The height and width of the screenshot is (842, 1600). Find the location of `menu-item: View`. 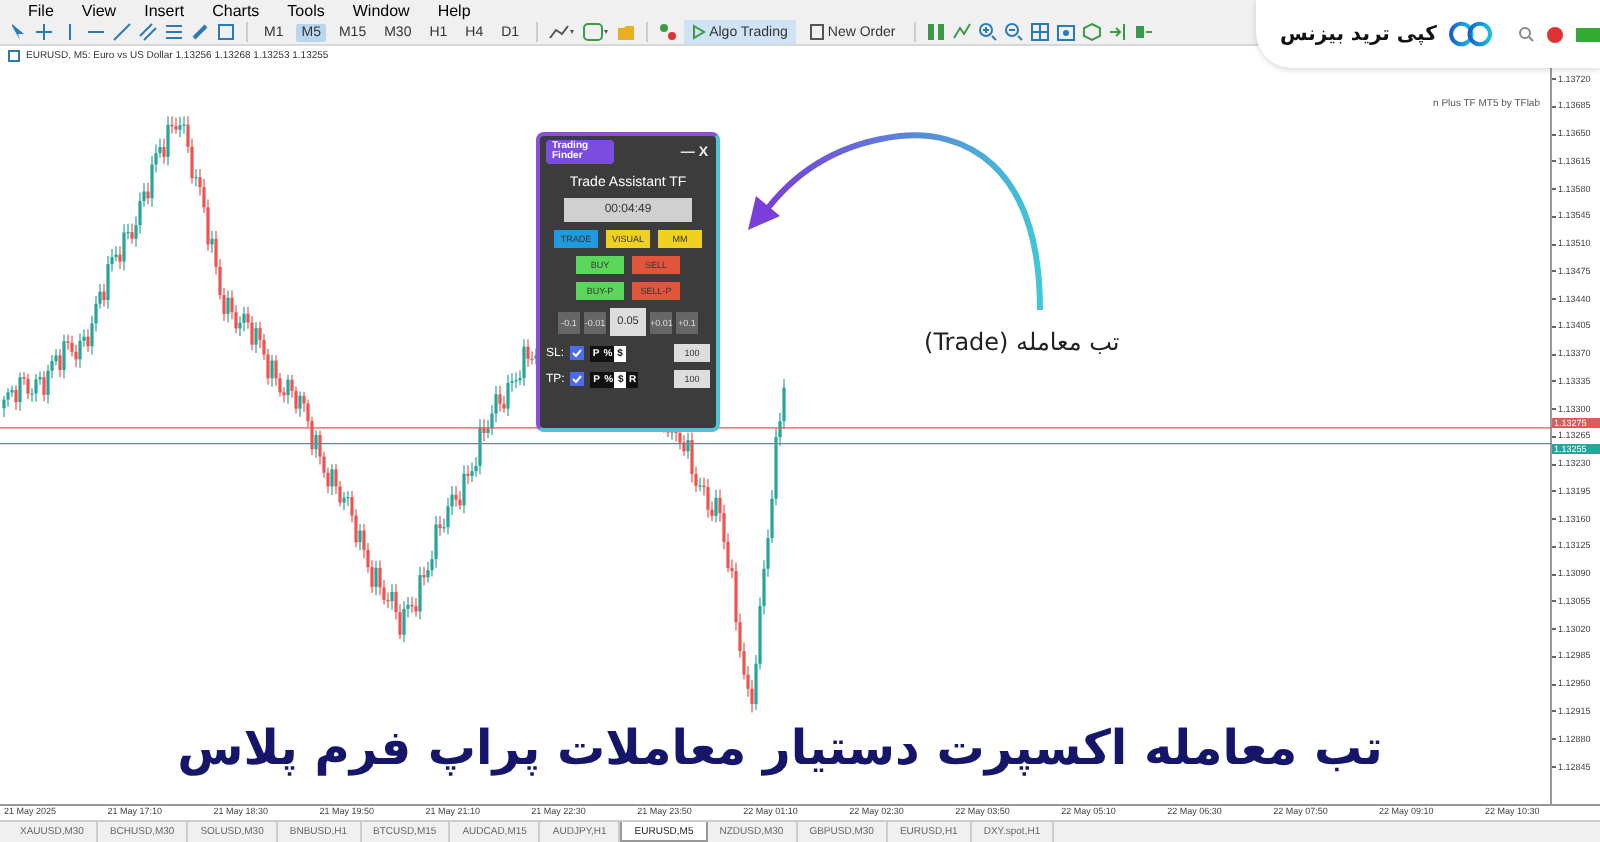

menu-item: View is located at coordinates (99, 11).